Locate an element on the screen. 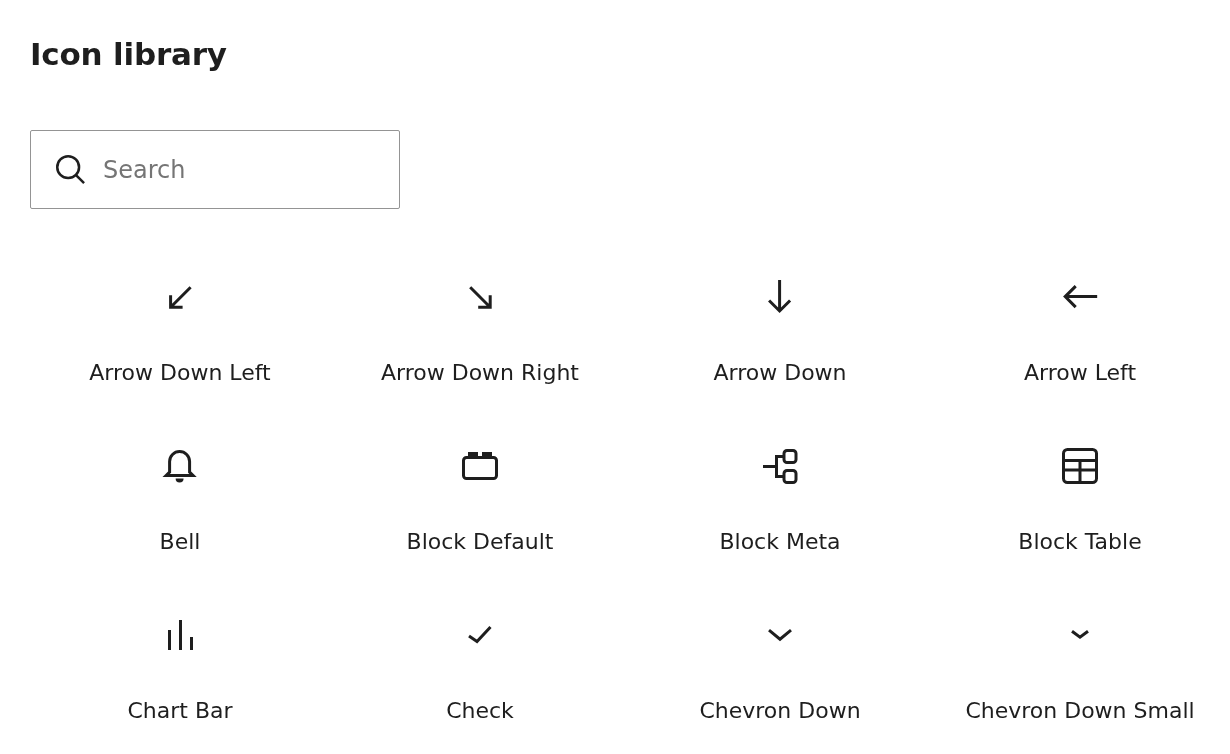  bell-icon is located at coordinates (180, 466).